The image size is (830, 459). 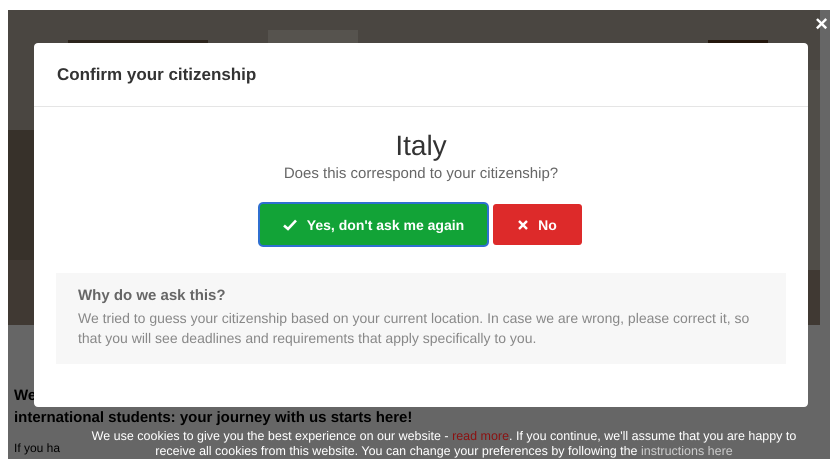 I want to click on page-paragraph: If you ha, so click(x=37, y=448).